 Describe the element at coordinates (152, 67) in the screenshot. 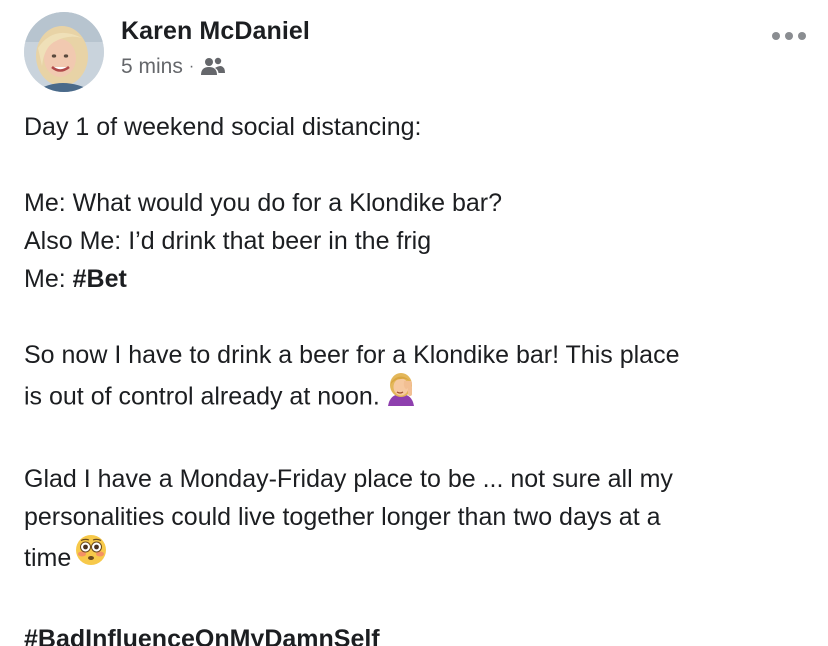

I see `post-time: 5 mins` at that location.